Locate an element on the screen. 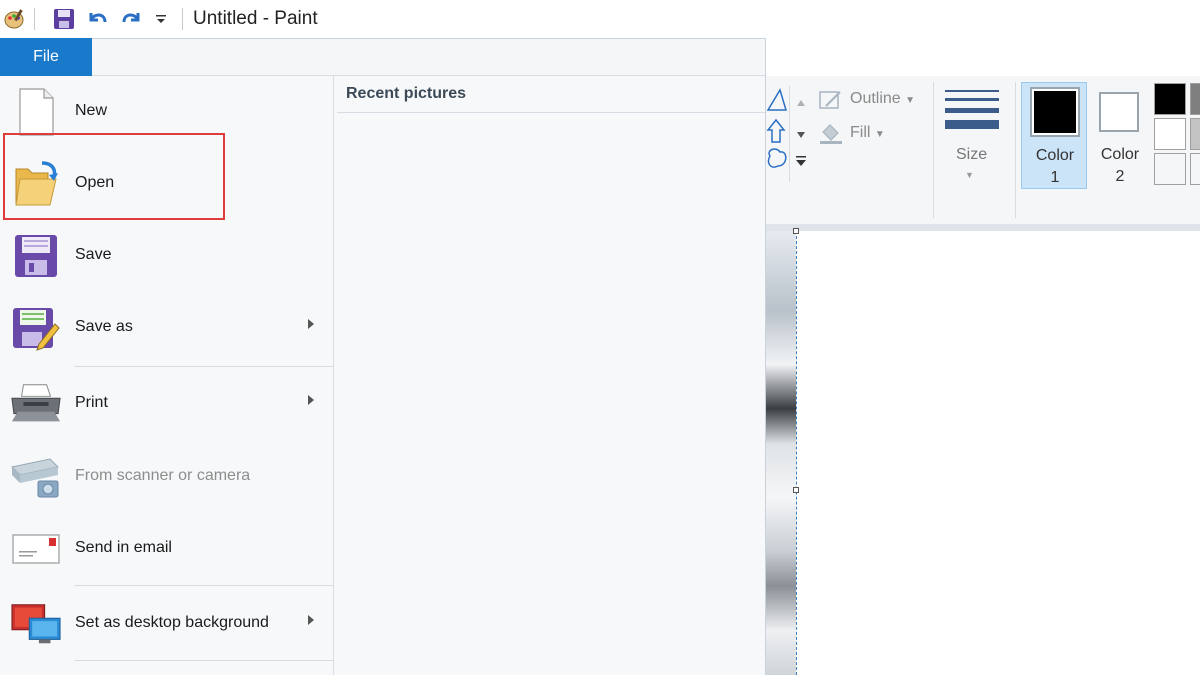 This screenshot has width=1200, height=675. color2-button: Color 2 is located at coordinates (1120, 135).